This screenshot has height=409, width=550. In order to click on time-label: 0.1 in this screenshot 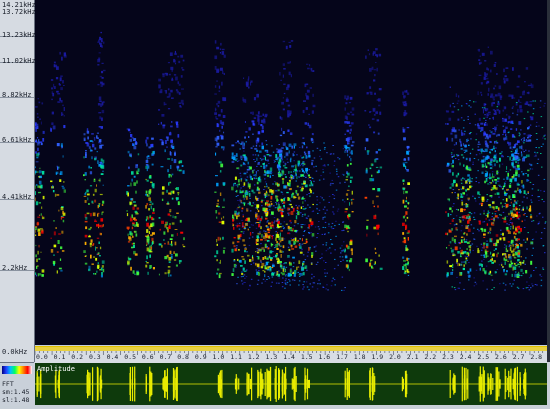, I will do `click(60, 357)`.